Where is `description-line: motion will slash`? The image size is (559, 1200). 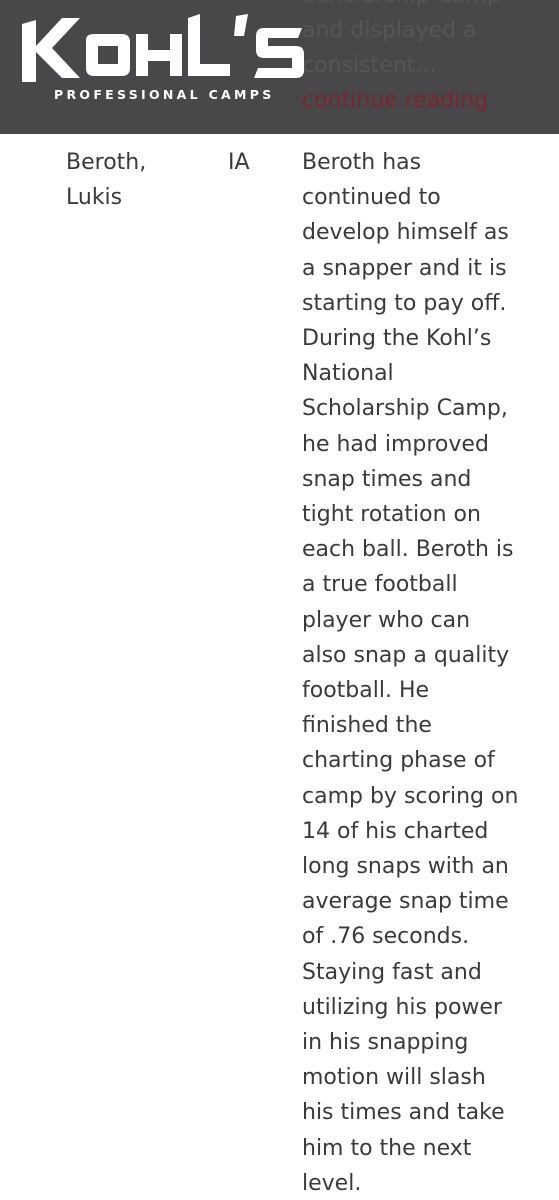 description-line: motion will slash is located at coordinates (394, 1078).